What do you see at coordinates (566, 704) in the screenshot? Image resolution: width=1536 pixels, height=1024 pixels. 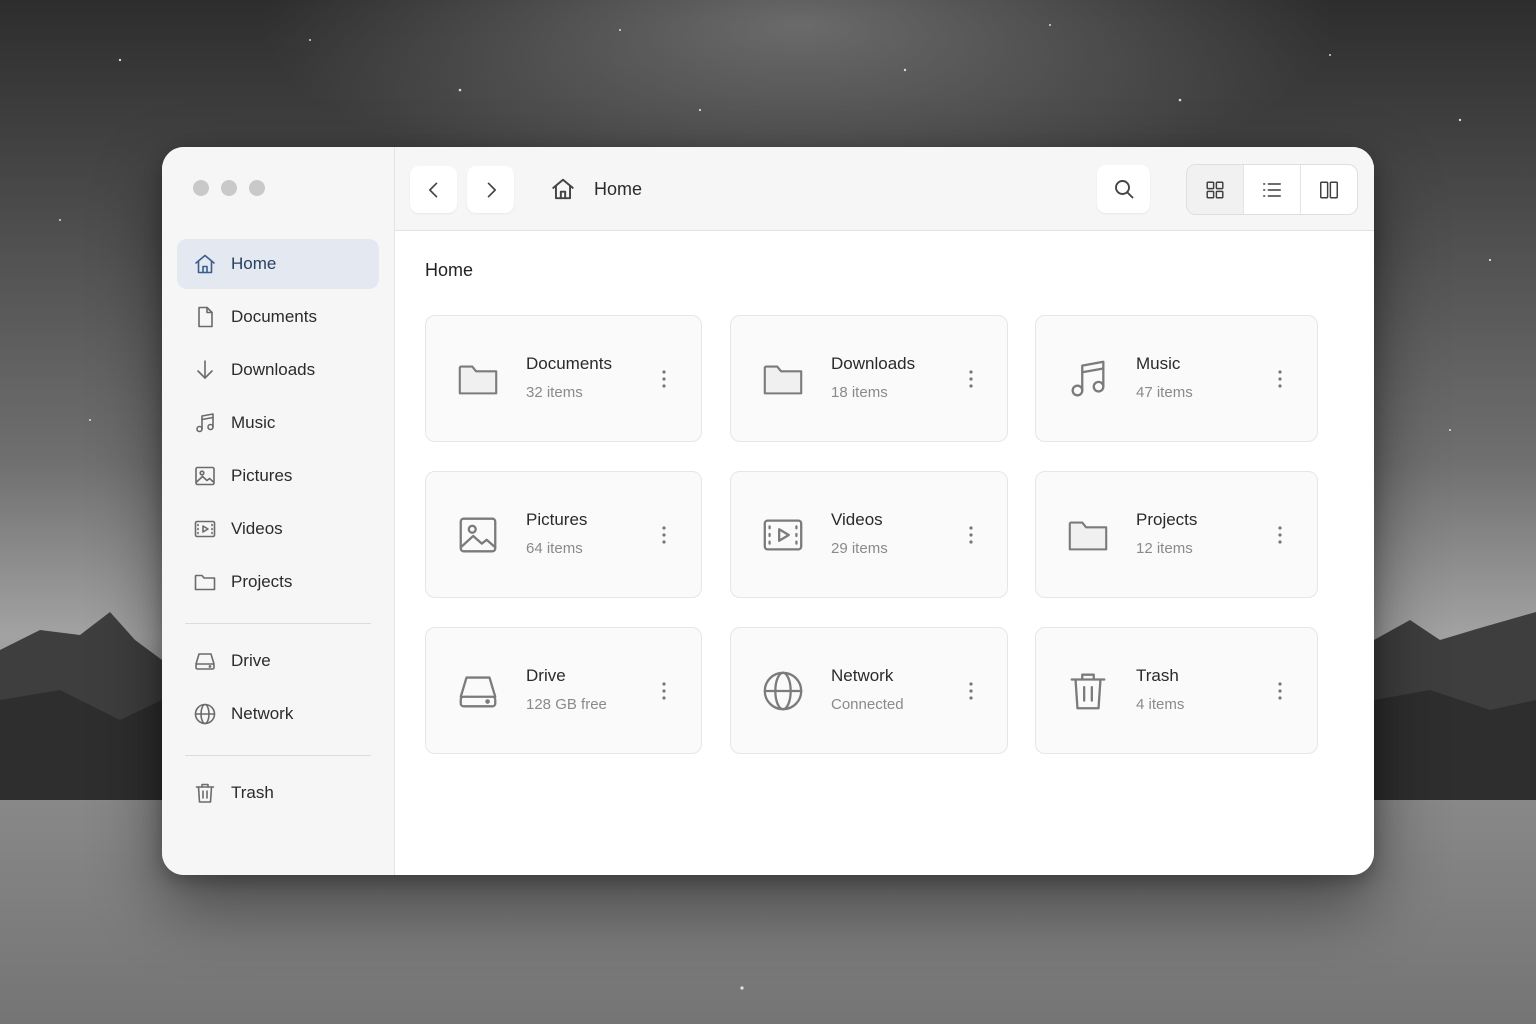 I see `card-subtitle: 128 GB free` at bounding box center [566, 704].